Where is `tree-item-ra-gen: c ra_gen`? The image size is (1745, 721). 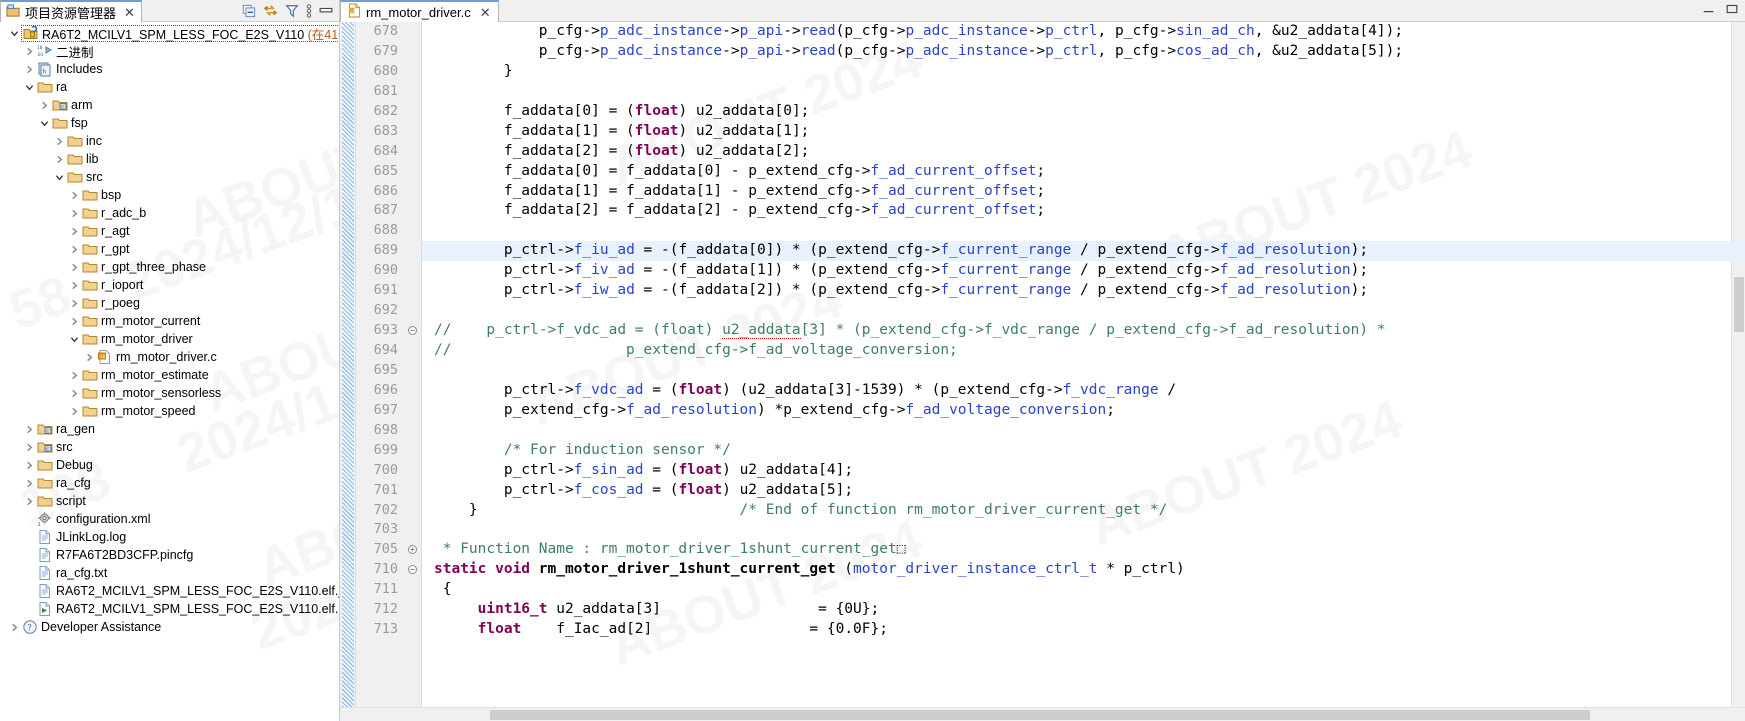 tree-item-ra-gen: c ra_gen is located at coordinates (169, 429).